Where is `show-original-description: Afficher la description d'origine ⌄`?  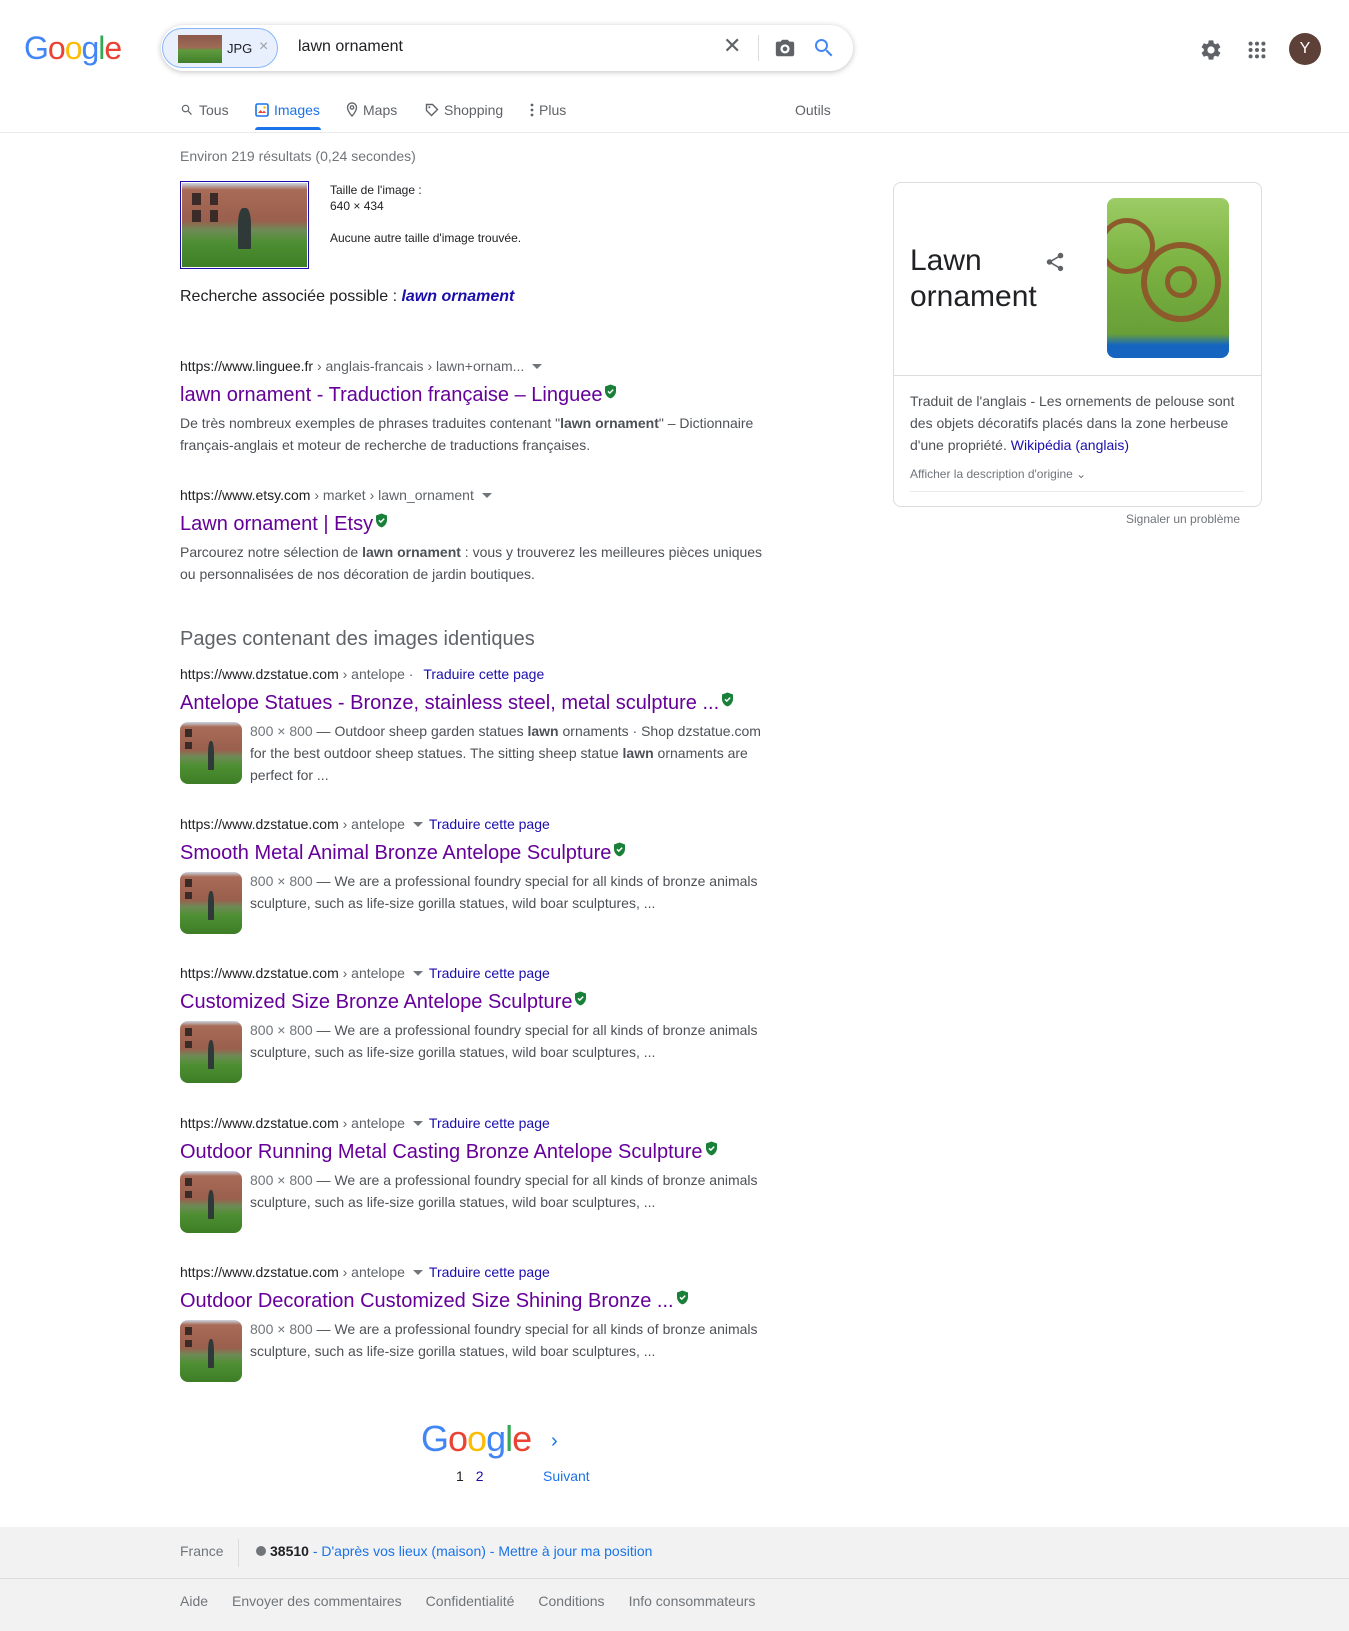 show-original-description: Afficher la description d'origine ⌄ is located at coordinates (998, 474).